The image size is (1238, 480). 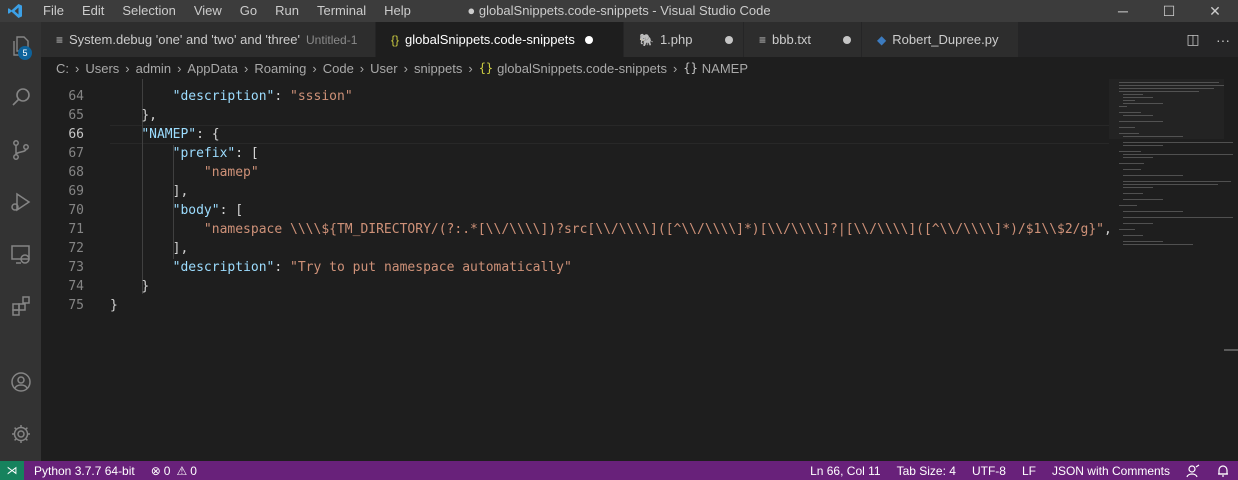 I want to click on minimize-button: ─, so click(x=1123, y=11).